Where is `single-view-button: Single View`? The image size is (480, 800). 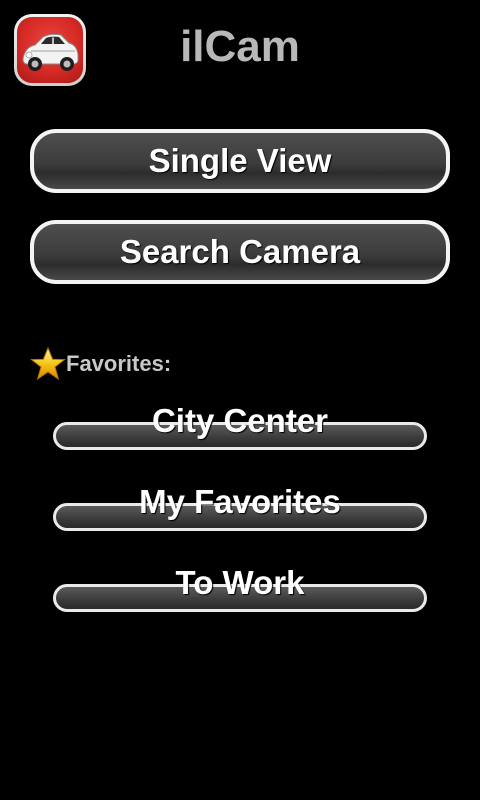 single-view-button: Single View is located at coordinates (240, 161).